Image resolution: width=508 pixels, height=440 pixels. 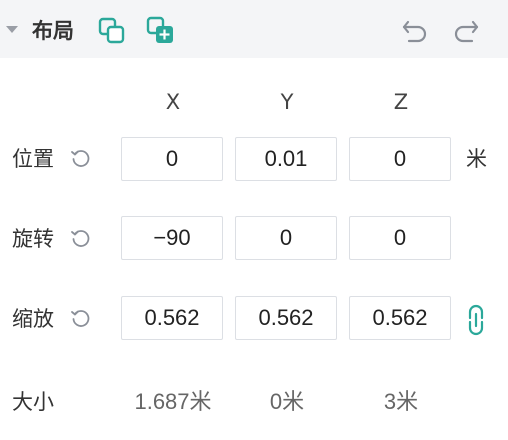 I want to click on axis-header-y: Y, so click(x=287, y=102).